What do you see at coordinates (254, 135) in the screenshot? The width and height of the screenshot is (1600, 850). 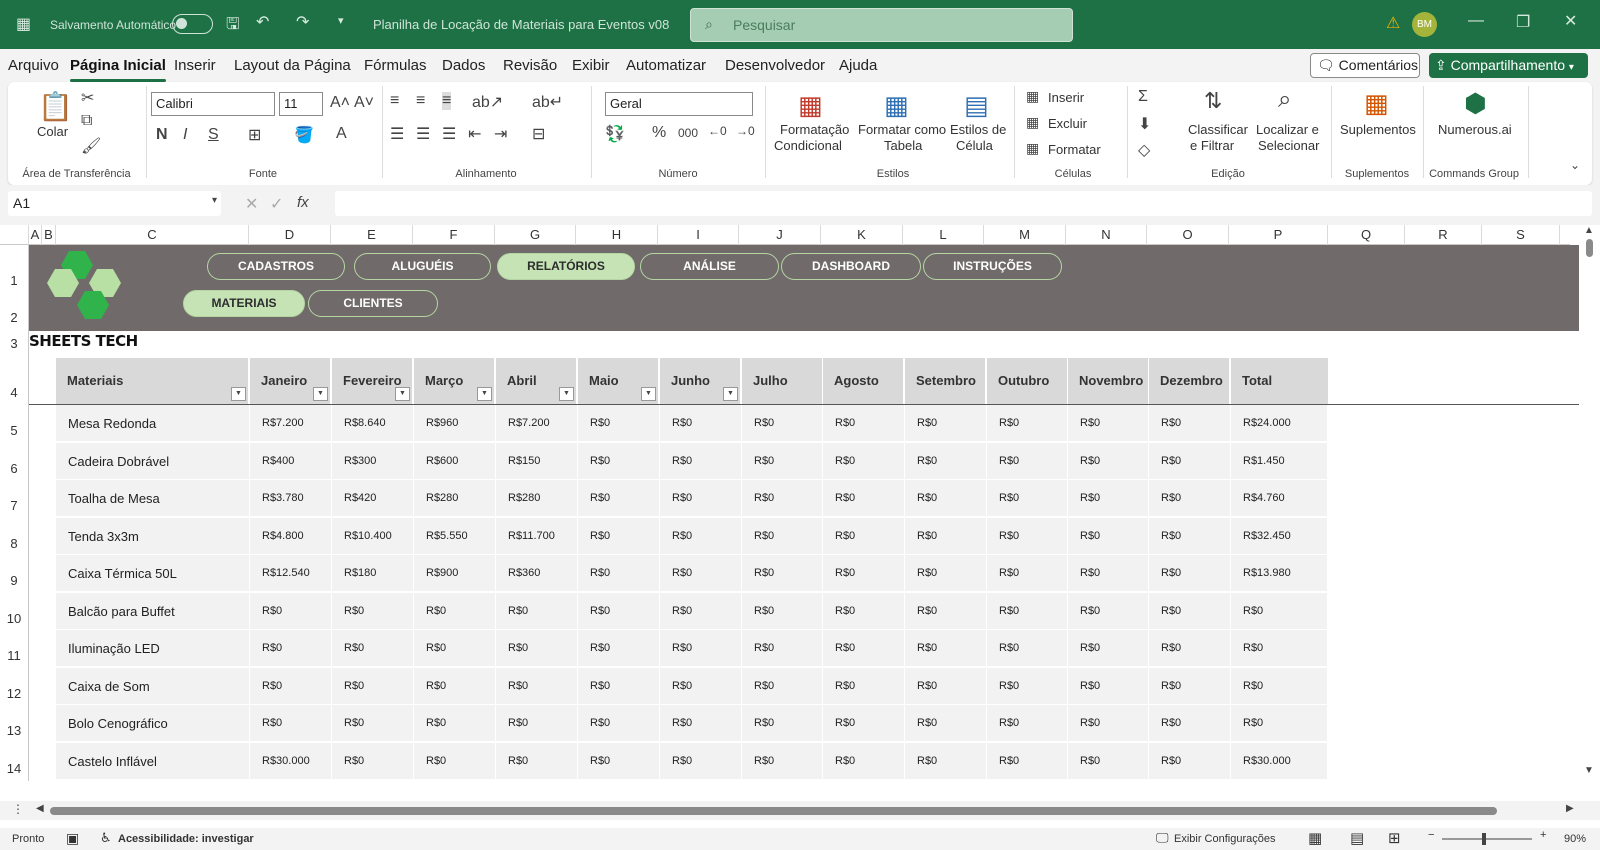 I see `borders-icon: ⊞` at bounding box center [254, 135].